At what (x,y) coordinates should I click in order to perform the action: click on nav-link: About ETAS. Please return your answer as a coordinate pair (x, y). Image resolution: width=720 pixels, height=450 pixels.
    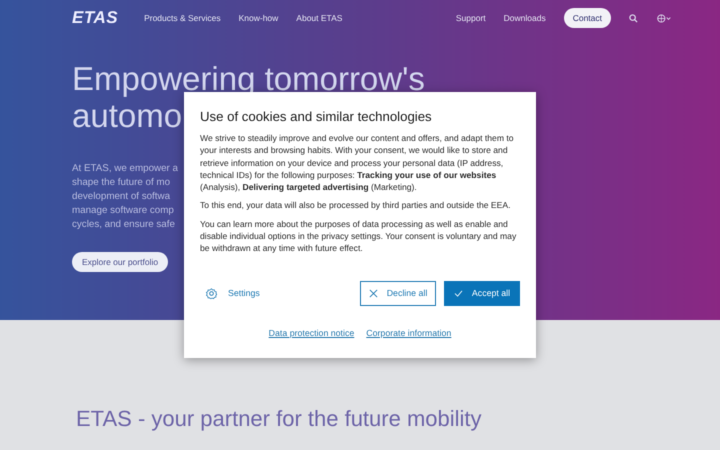
    Looking at the image, I should click on (319, 18).